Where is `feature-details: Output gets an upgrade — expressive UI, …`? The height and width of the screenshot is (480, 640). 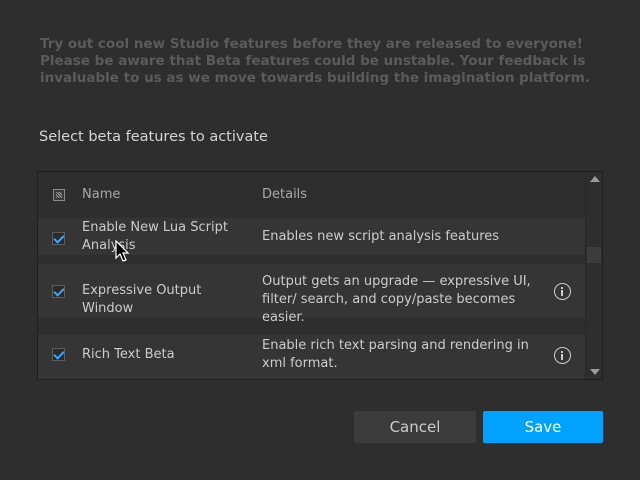
feature-details: Output gets an upgrade — expressive UI, … is located at coordinates (396, 299).